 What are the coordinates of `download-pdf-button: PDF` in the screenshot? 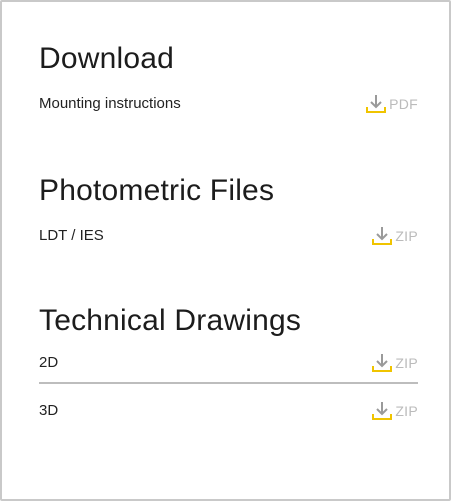 It's located at (391, 104).